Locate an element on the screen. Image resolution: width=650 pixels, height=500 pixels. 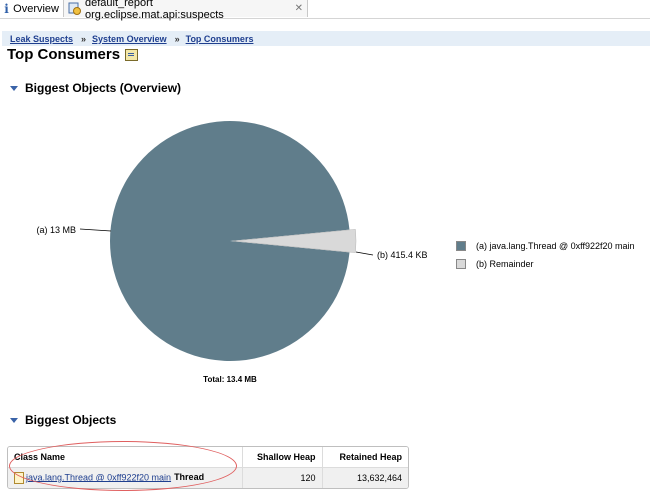
close-icon: ✕ is located at coordinates (299, 8).